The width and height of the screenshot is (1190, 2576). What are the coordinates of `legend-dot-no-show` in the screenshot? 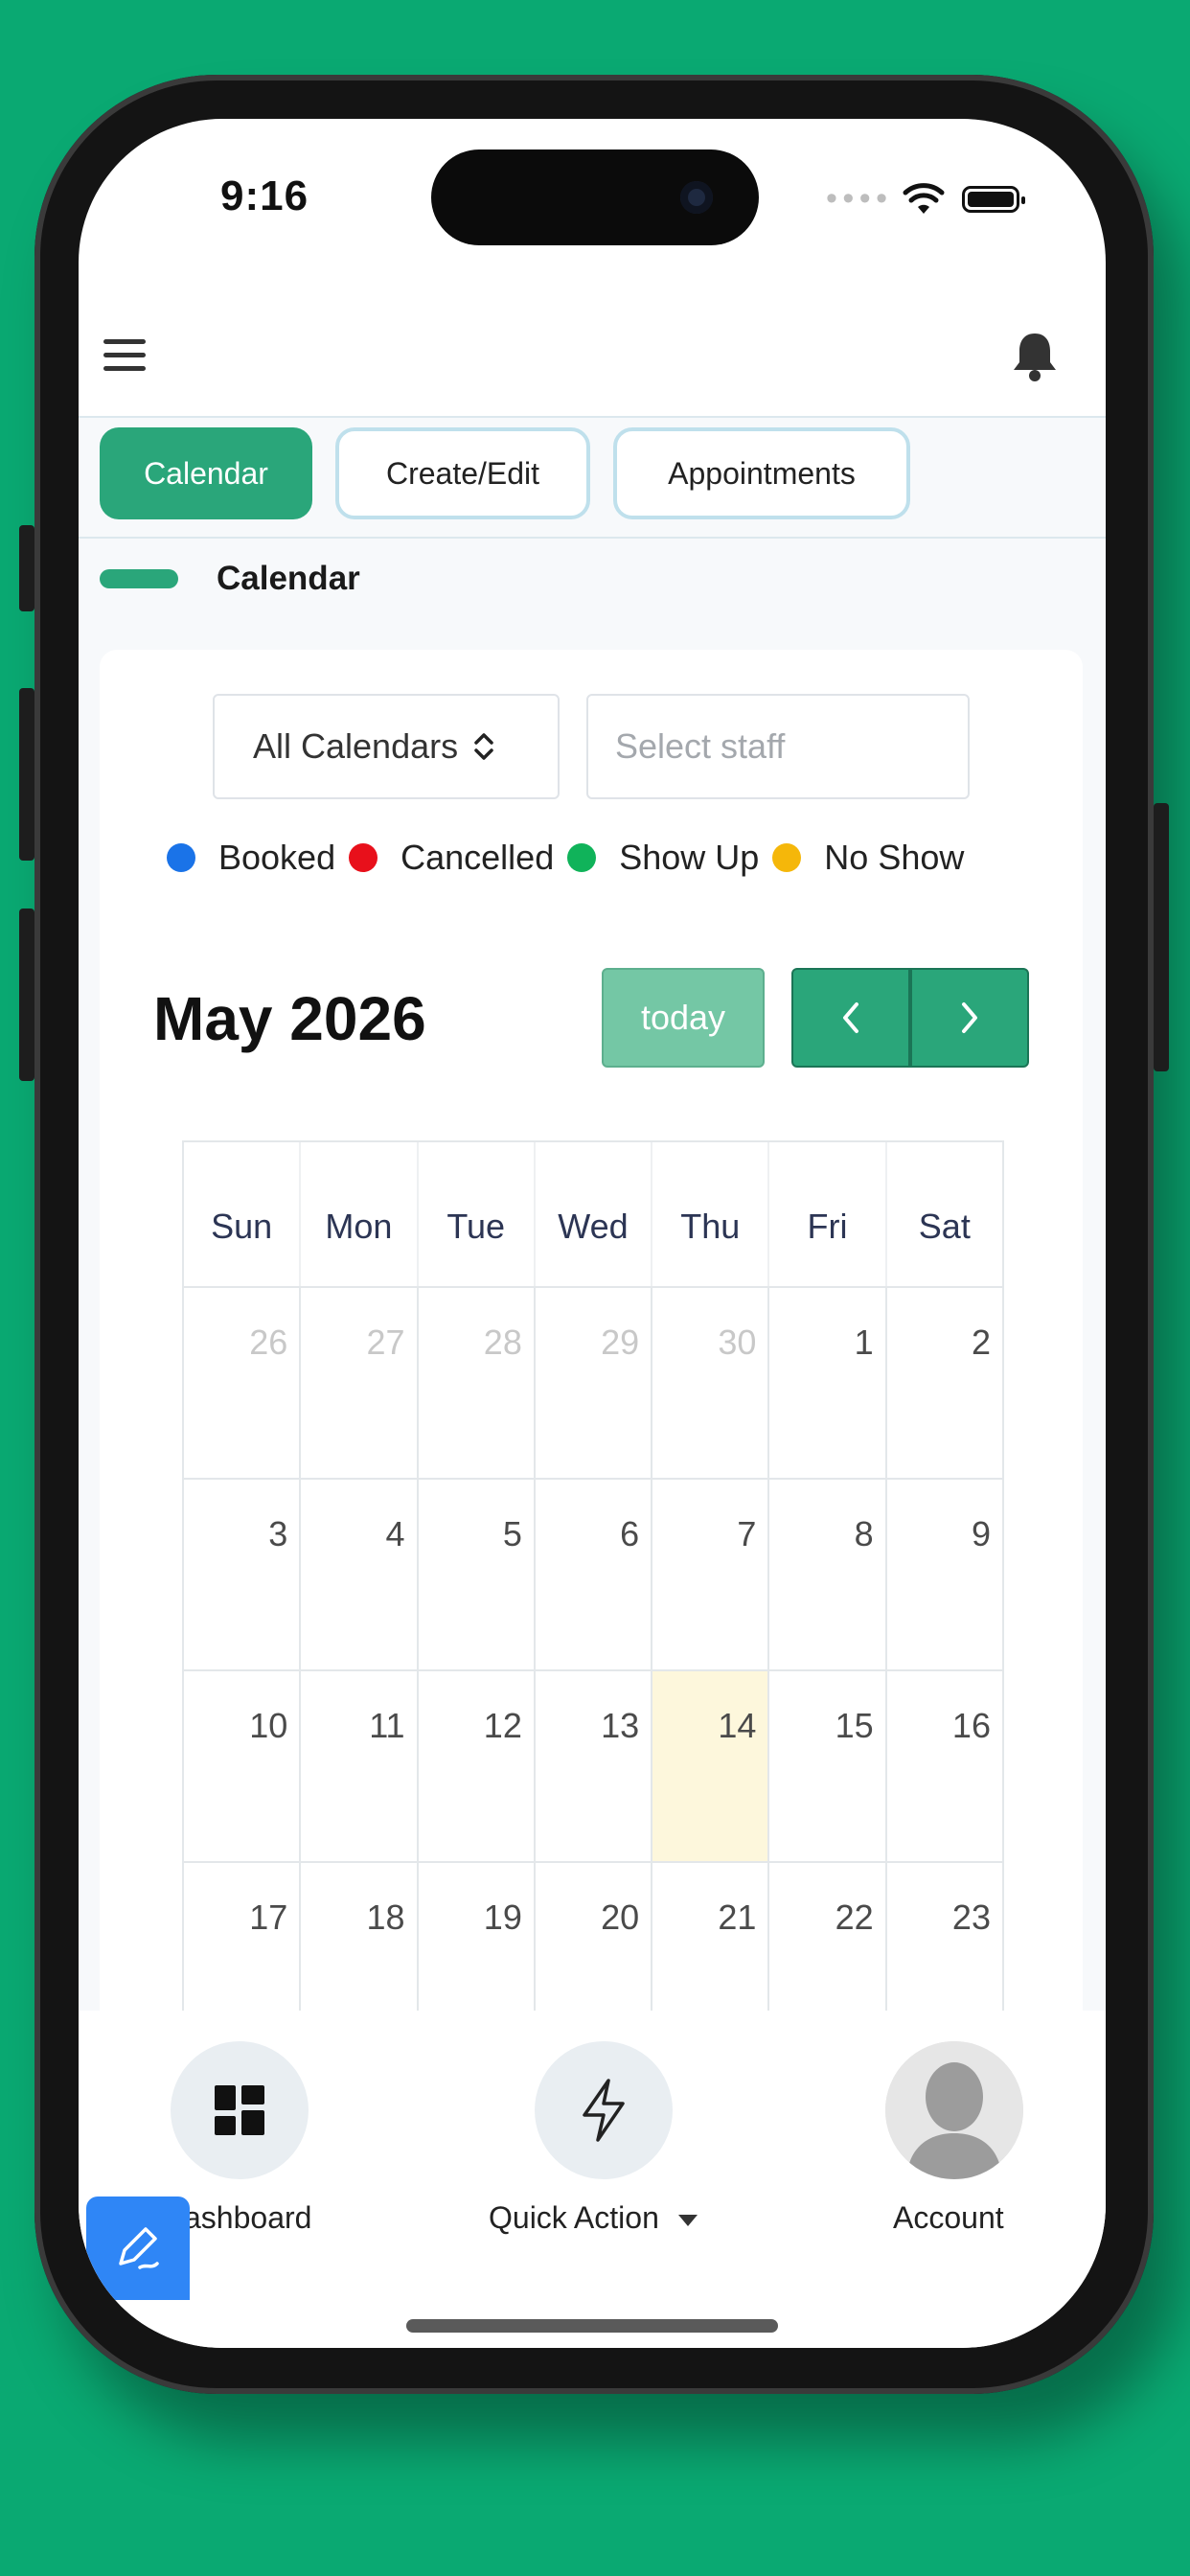 It's located at (787, 857).